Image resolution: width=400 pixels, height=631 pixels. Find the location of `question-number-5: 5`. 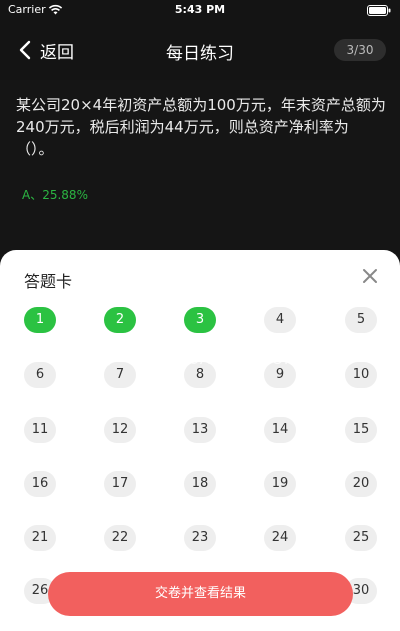

question-number-5: 5 is located at coordinates (361, 320).